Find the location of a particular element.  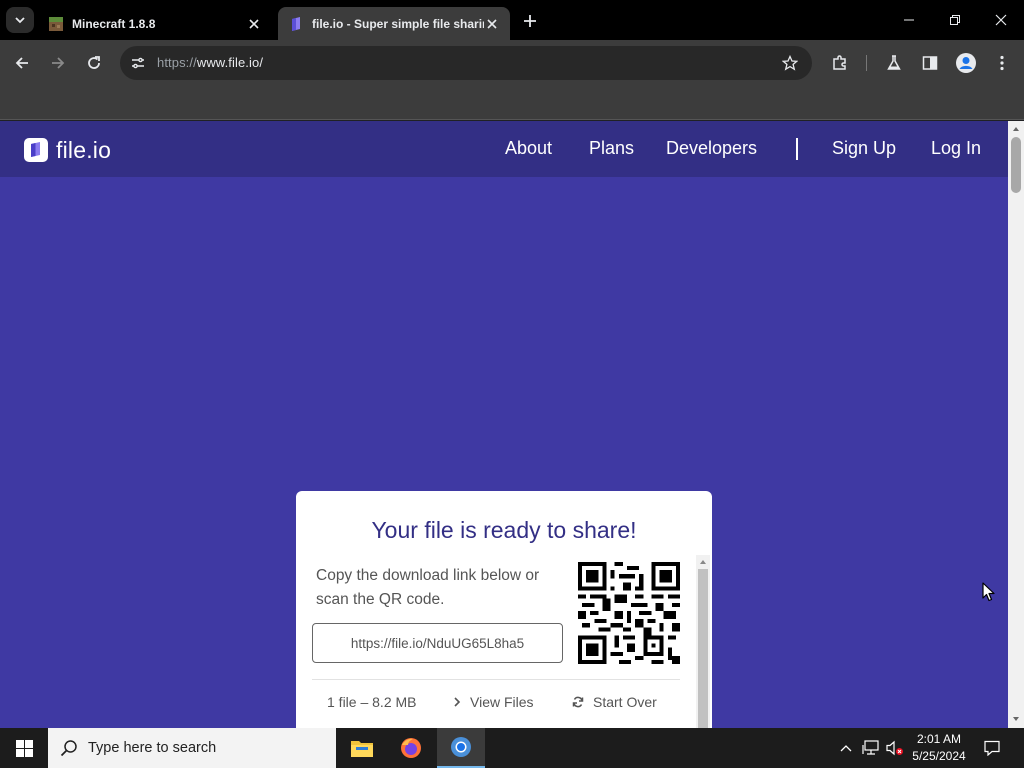

start-over-button: Start Over is located at coordinates (614, 702).